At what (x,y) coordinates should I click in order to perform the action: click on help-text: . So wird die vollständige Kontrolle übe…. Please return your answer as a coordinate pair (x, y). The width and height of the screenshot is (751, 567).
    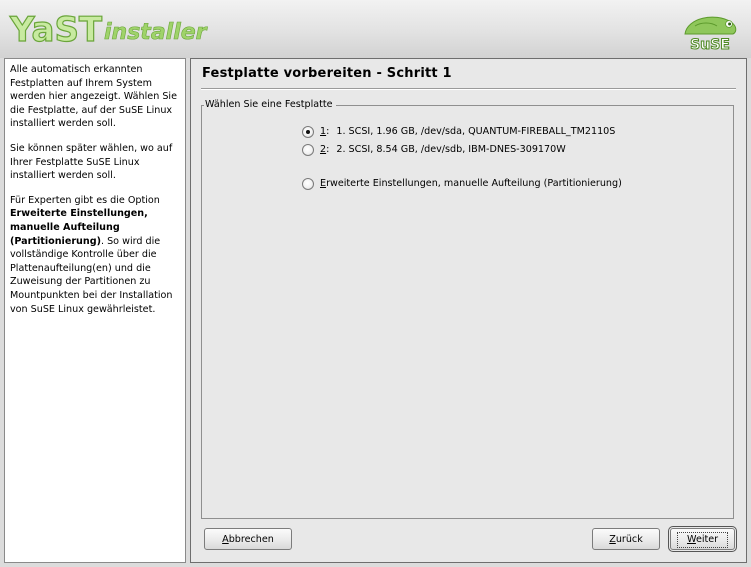
    Looking at the image, I should click on (91, 275).